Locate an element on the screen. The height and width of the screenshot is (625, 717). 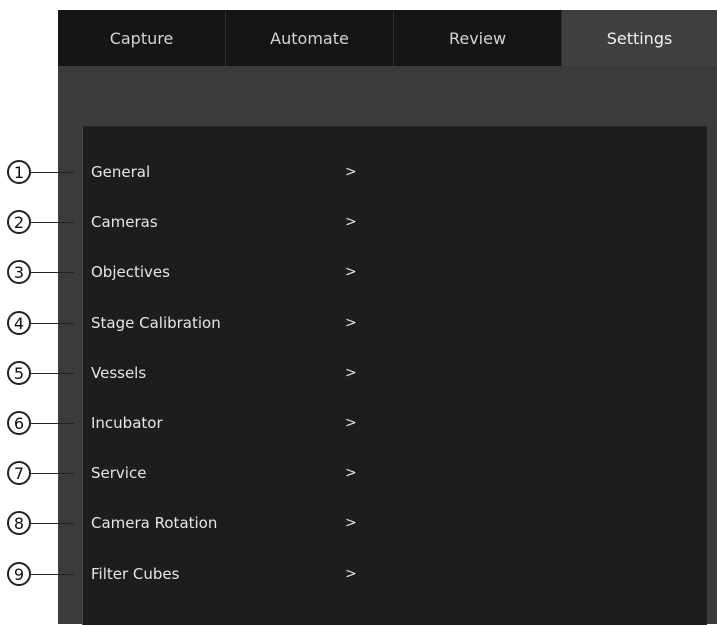
tab-bar: Capture Automate Review Settings is located at coordinates (387, 38).